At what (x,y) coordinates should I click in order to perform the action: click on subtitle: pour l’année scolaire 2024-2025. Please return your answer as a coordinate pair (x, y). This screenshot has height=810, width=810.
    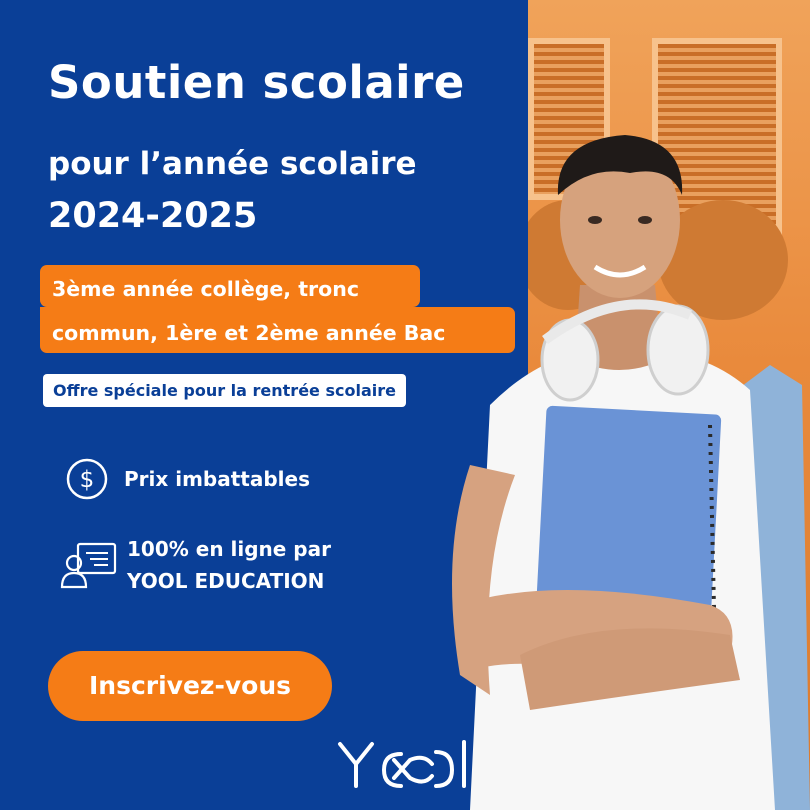
    Looking at the image, I should click on (232, 190).